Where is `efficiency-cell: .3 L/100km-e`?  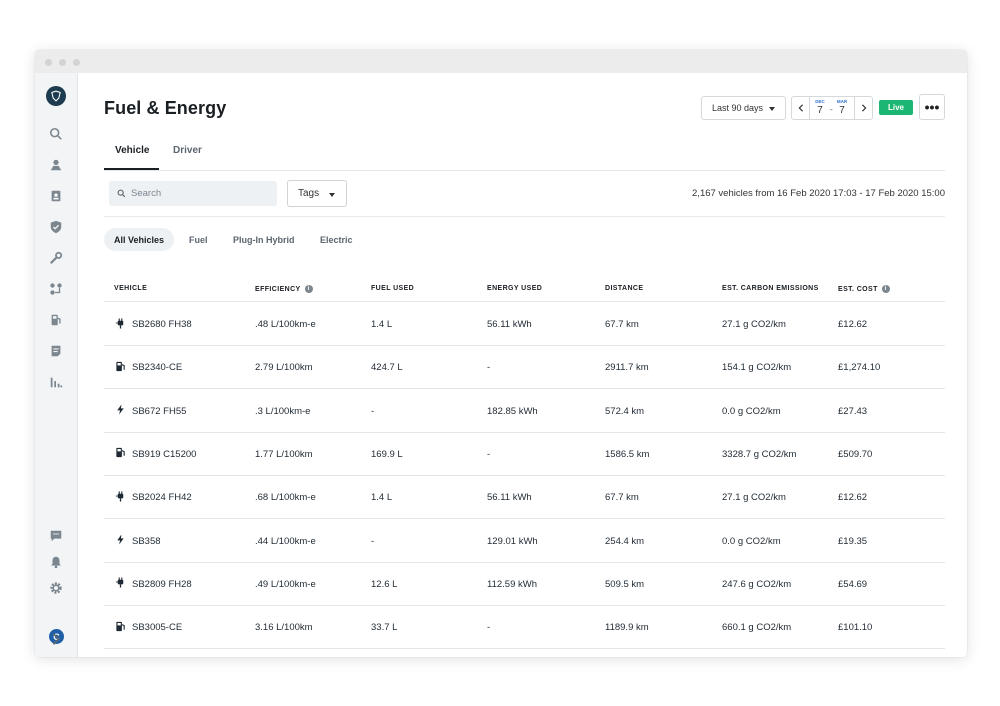
efficiency-cell: .3 L/100km-e is located at coordinates (283, 411).